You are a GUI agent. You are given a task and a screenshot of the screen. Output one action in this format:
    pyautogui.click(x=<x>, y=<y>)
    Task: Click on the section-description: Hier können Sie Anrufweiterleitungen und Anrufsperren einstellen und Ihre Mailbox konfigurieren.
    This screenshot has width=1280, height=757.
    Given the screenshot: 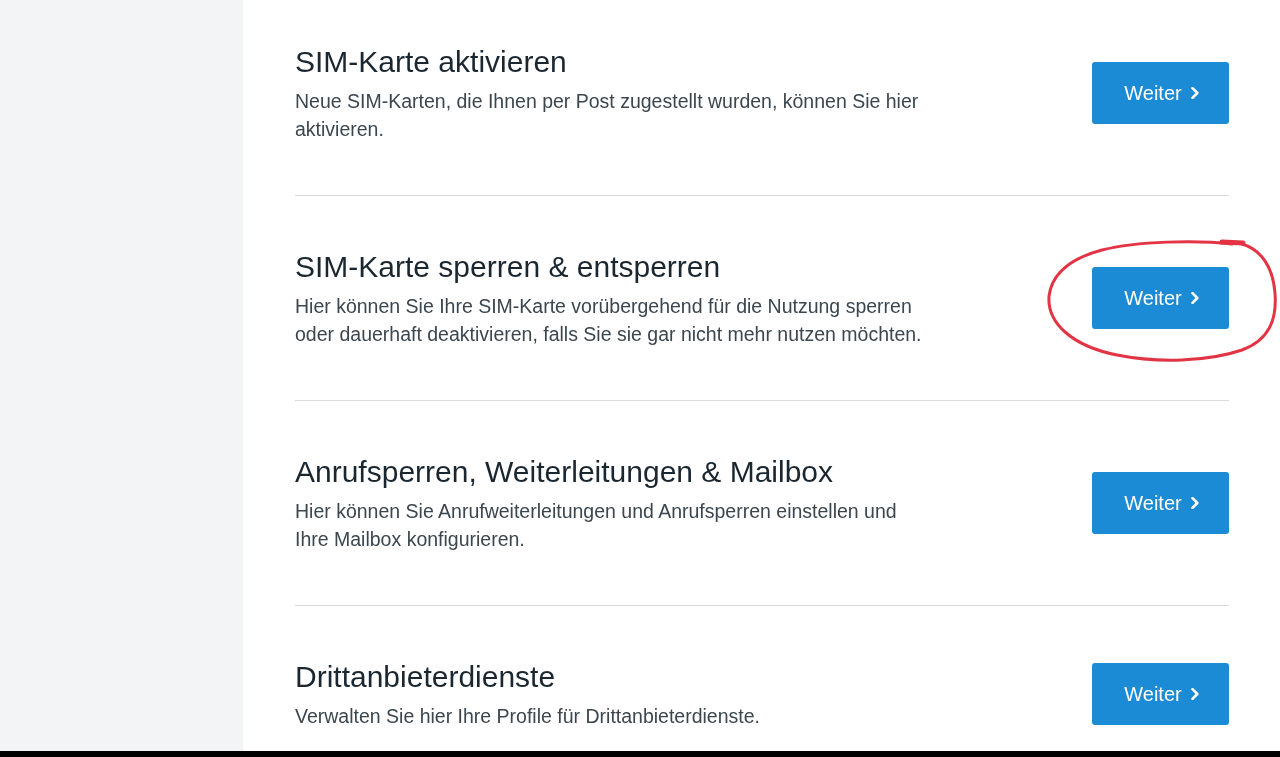 What is the action you would take?
    pyautogui.click(x=596, y=525)
    